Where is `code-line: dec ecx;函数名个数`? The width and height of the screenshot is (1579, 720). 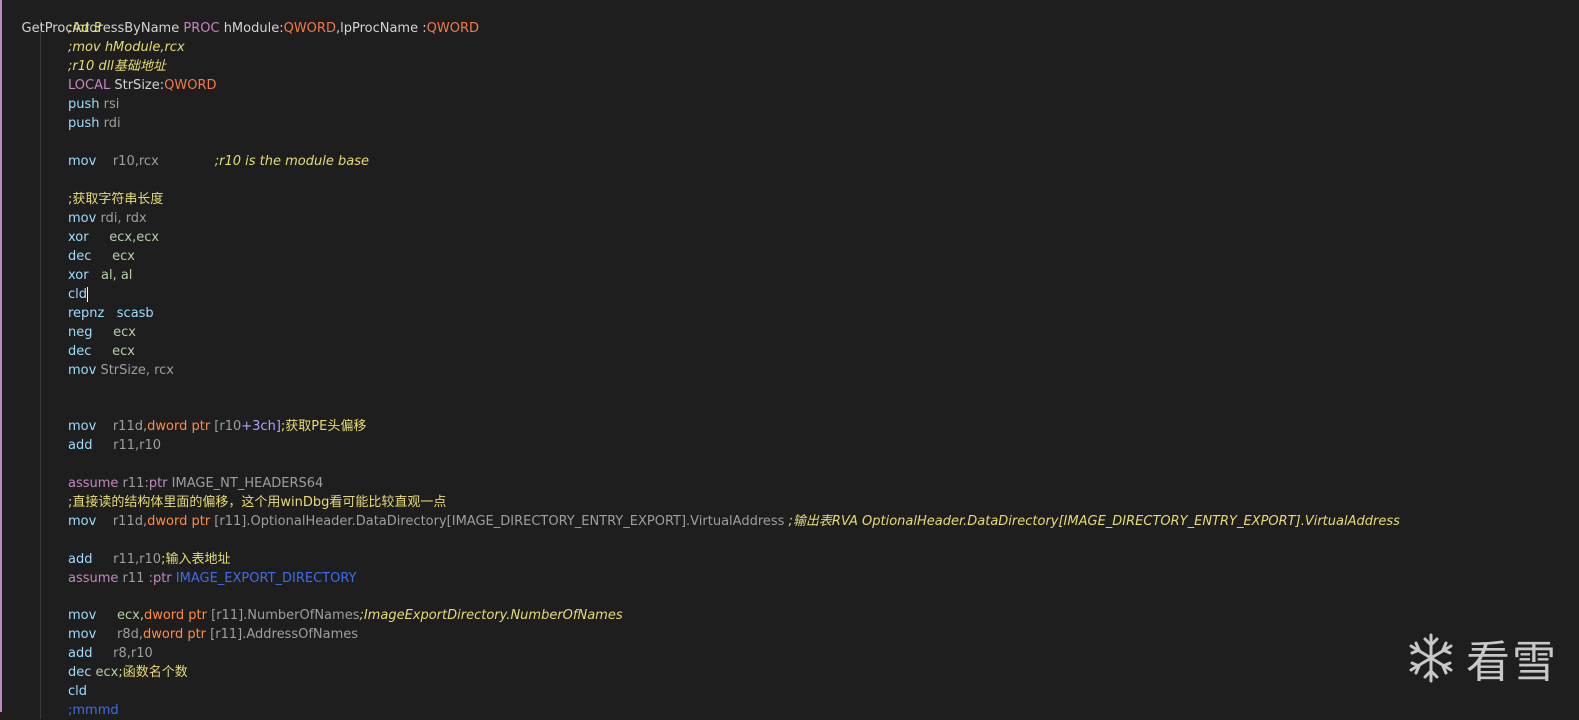
code-line: dec ecx;函数名个数 is located at coordinates (94, 672).